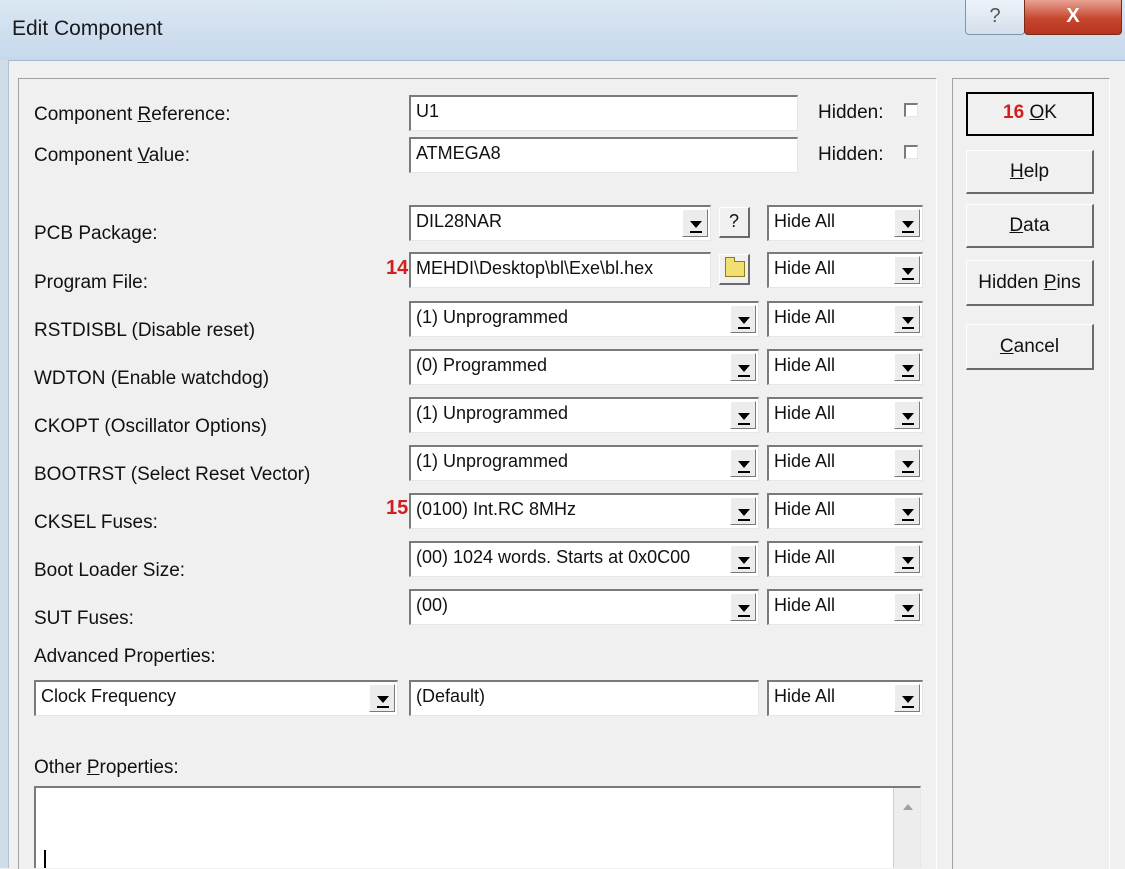 Image resolution: width=1125 pixels, height=869 pixels. Describe the element at coordinates (911, 110) in the screenshot. I see `reference-hidden-checkbox` at that location.